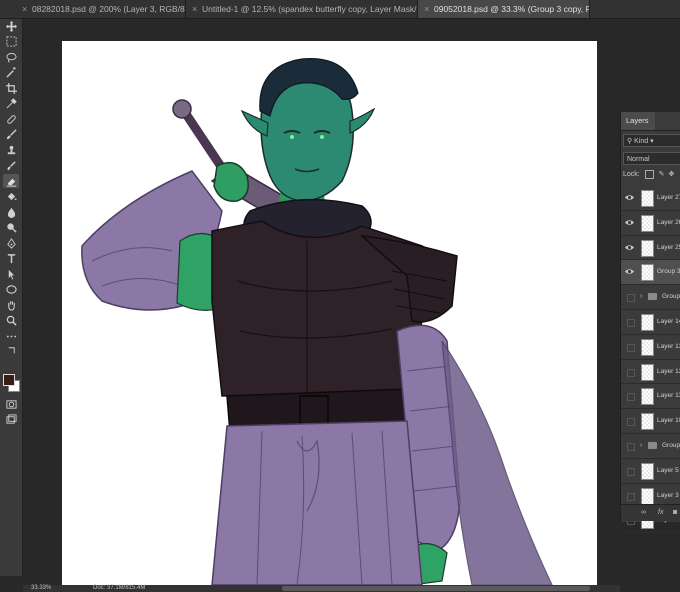  Describe the element at coordinates (668, 470) in the screenshot. I see `layer-name: Layer 5` at that location.